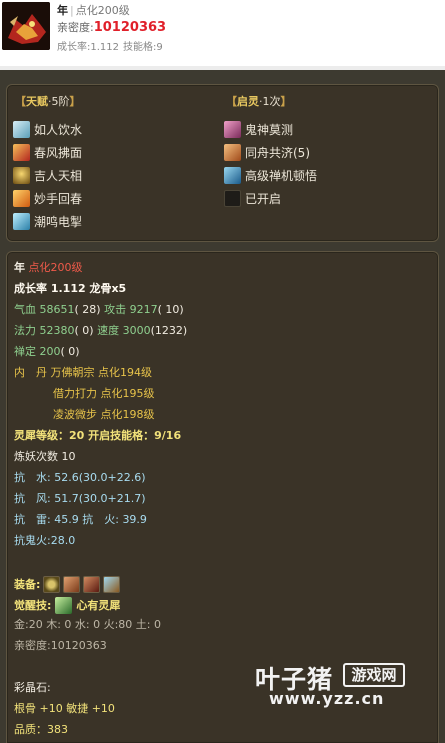 The width and height of the screenshot is (445, 743). What do you see at coordinates (374, 675) in the screenshot?
I see `watermark-box: 游戏网` at bounding box center [374, 675].